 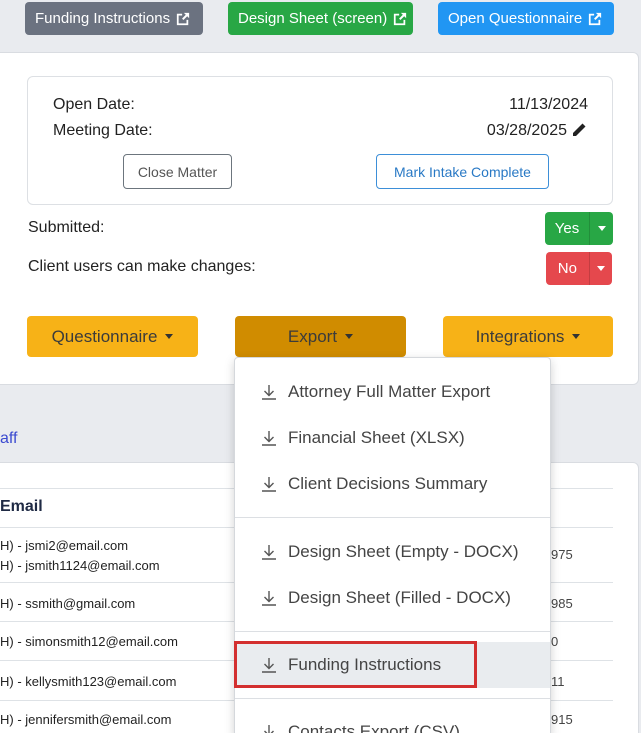 What do you see at coordinates (312, 336) in the screenshot?
I see `export-label: Export` at bounding box center [312, 336].